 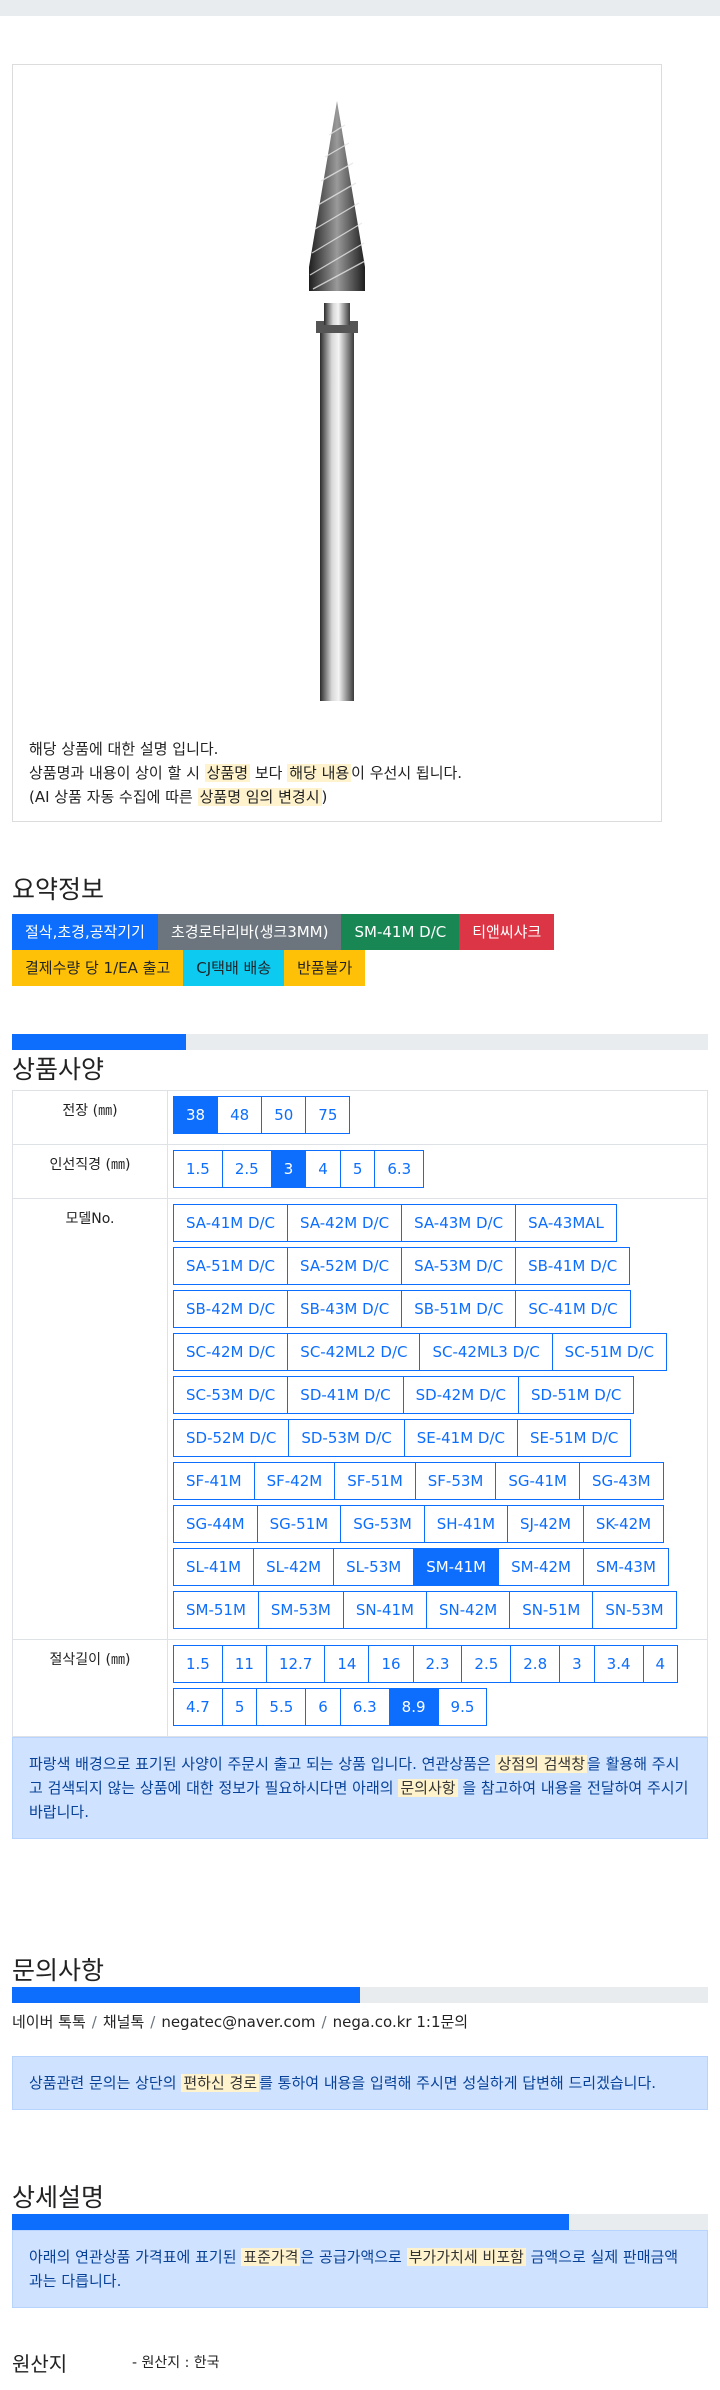 I want to click on spec-option-button: 16, so click(x=391, y=1664).